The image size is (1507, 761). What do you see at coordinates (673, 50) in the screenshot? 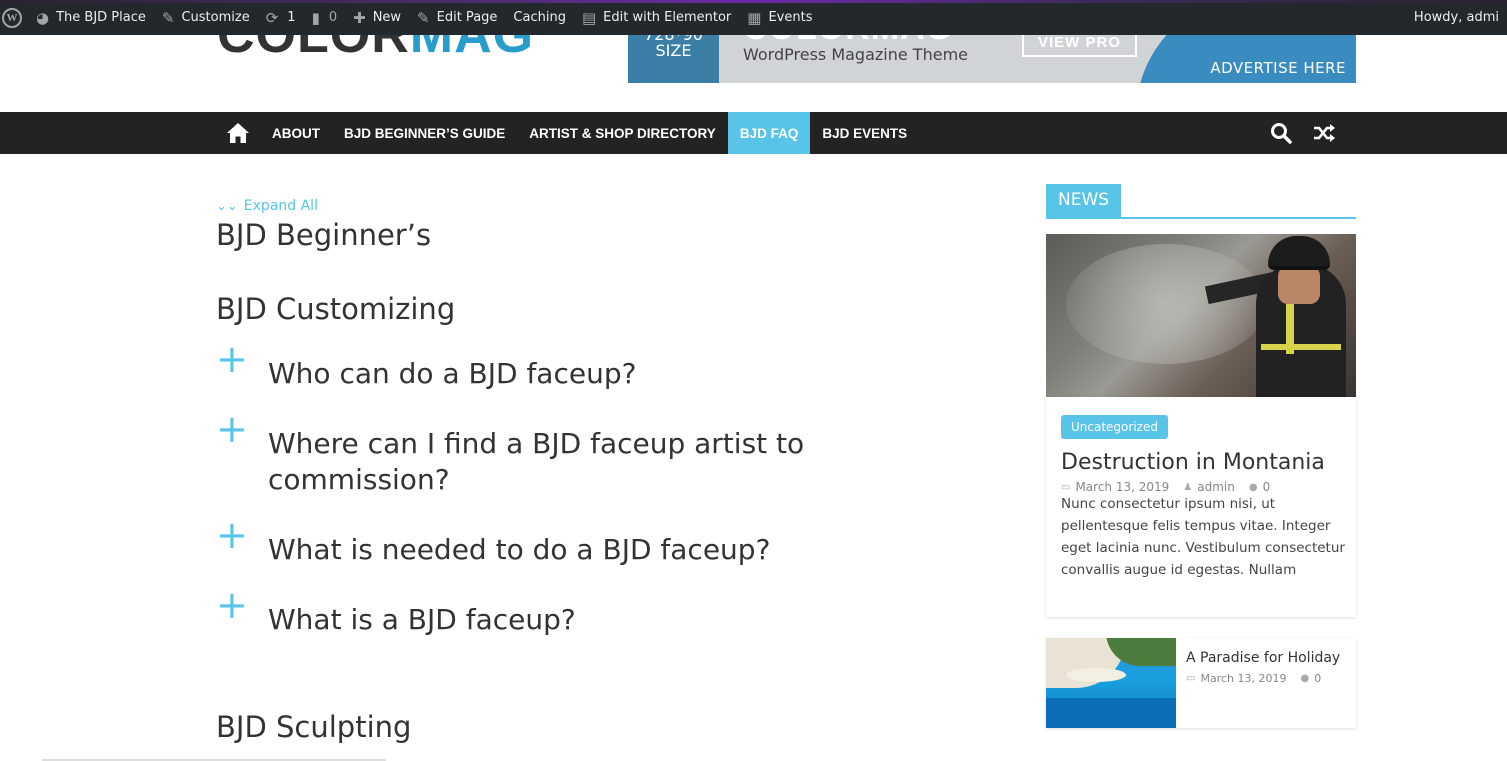
I see `banner-size-label: SIZE` at bounding box center [673, 50].